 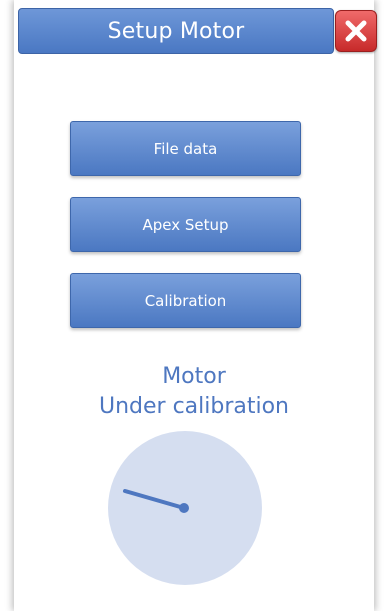 I want to click on close-icon, so click(x=356, y=31).